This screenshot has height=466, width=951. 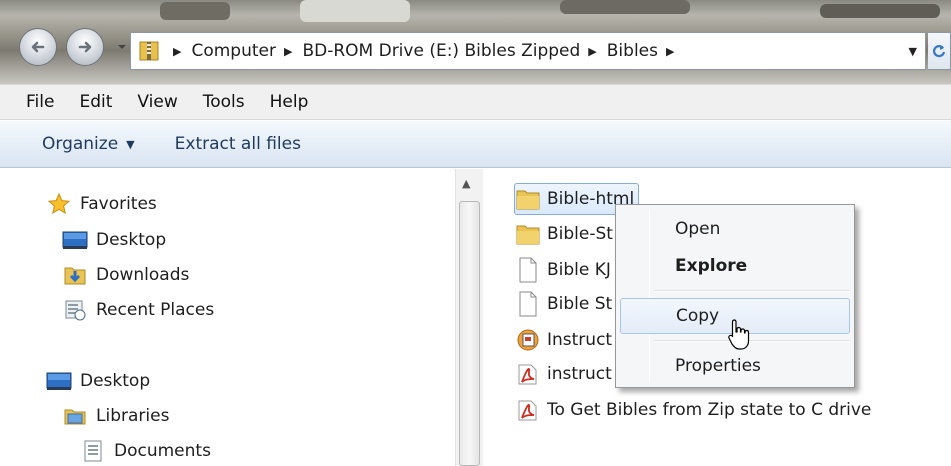 I want to click on extract-all-files-button: Extract all files, so click(x=238, y=144).